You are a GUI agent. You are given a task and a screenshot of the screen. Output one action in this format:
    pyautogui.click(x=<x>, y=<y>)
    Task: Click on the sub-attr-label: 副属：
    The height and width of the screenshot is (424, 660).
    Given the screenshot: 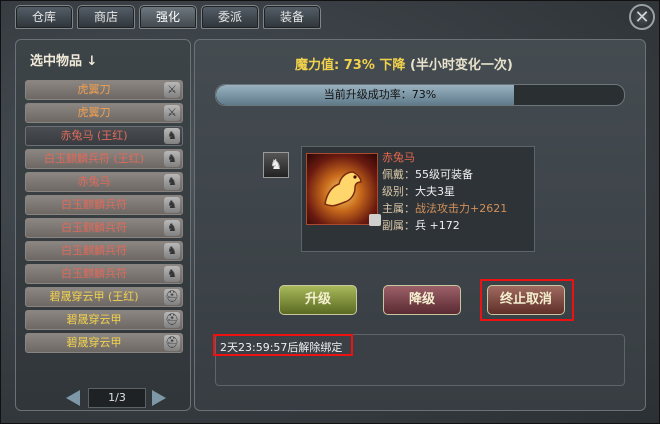 What is the action you would take?
    pyautogui.click(x=398, y=225)
    